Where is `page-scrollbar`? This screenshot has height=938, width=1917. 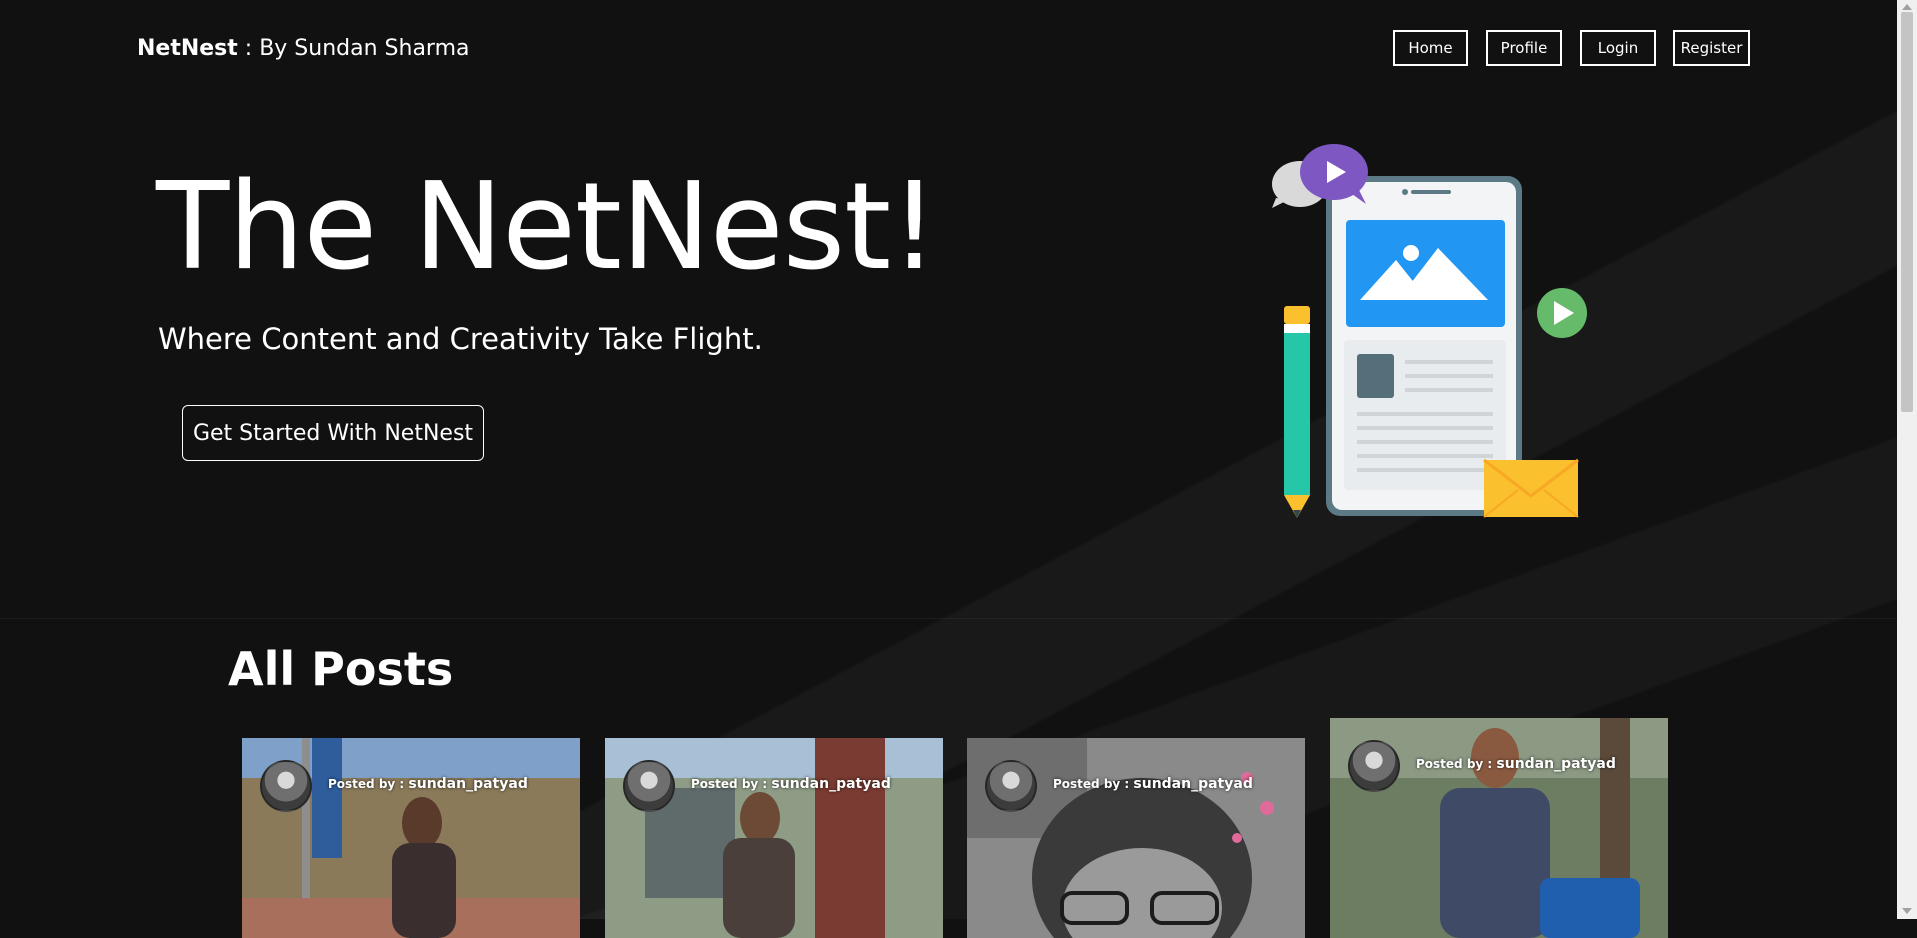 page-scrollbar is located at coordinates (1907, 459).